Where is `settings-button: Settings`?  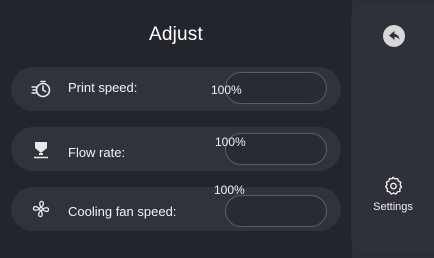 settings-button: Settings is located at coordinates (393, 203).